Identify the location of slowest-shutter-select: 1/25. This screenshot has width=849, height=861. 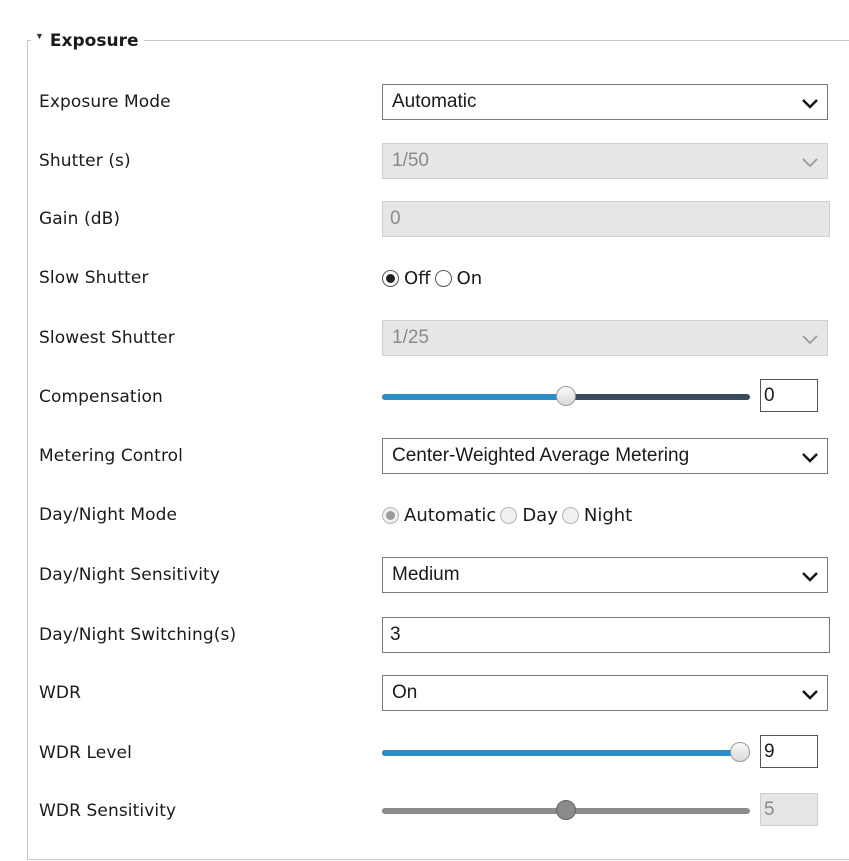
(605, 338).